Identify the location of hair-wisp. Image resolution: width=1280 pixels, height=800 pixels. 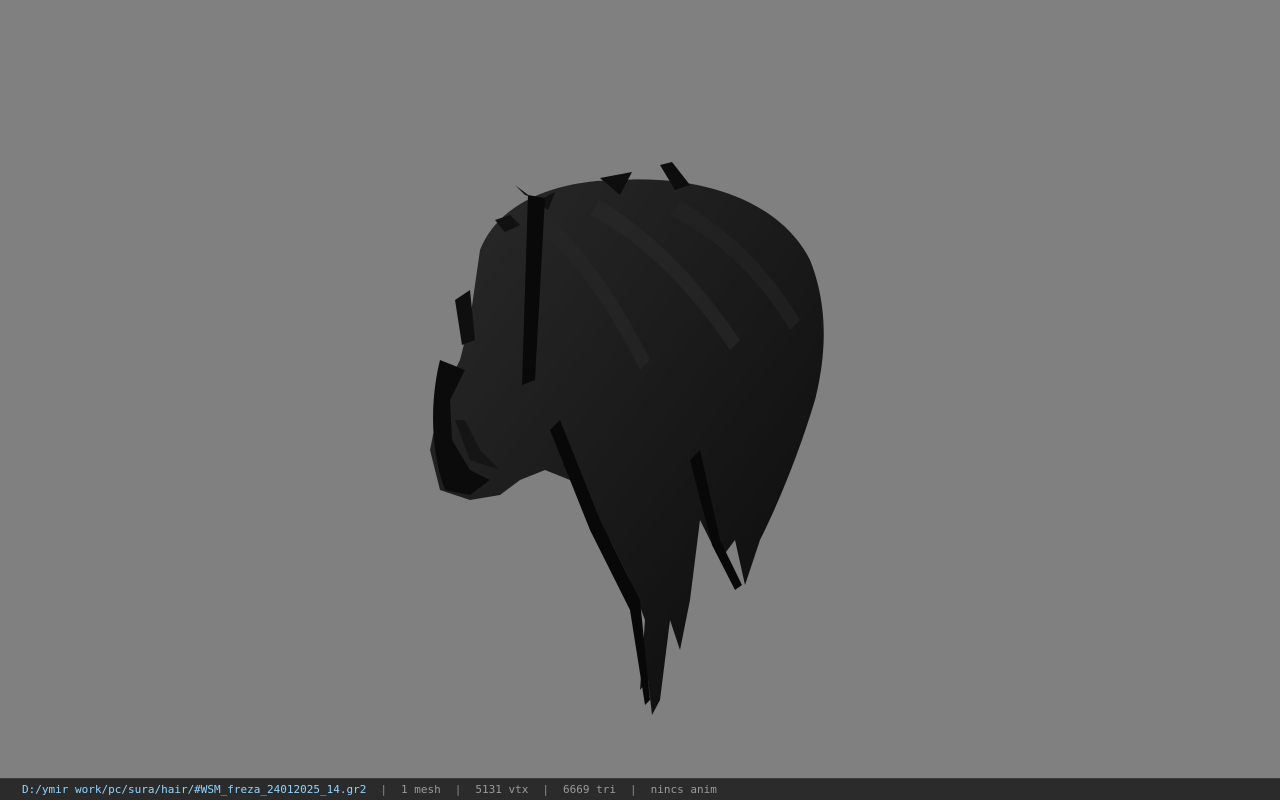
(465, 317).